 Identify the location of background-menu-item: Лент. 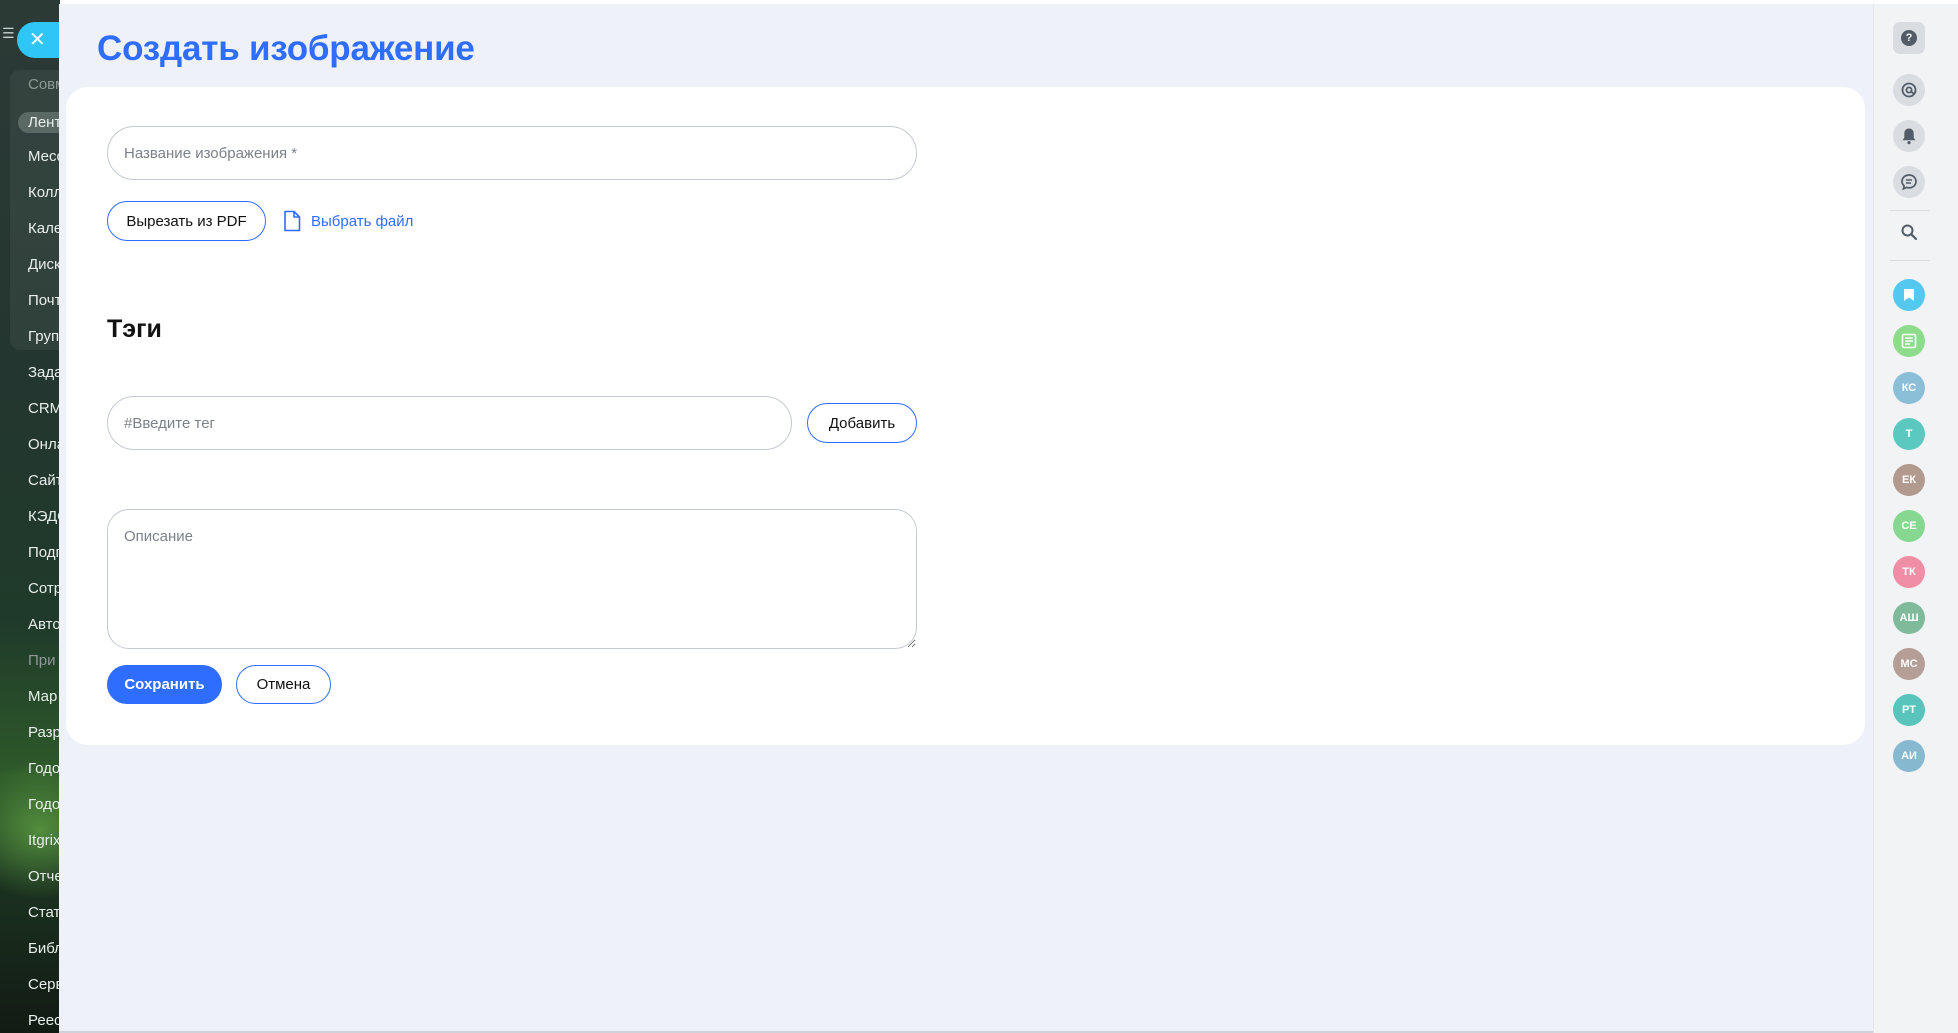
(39, 122).